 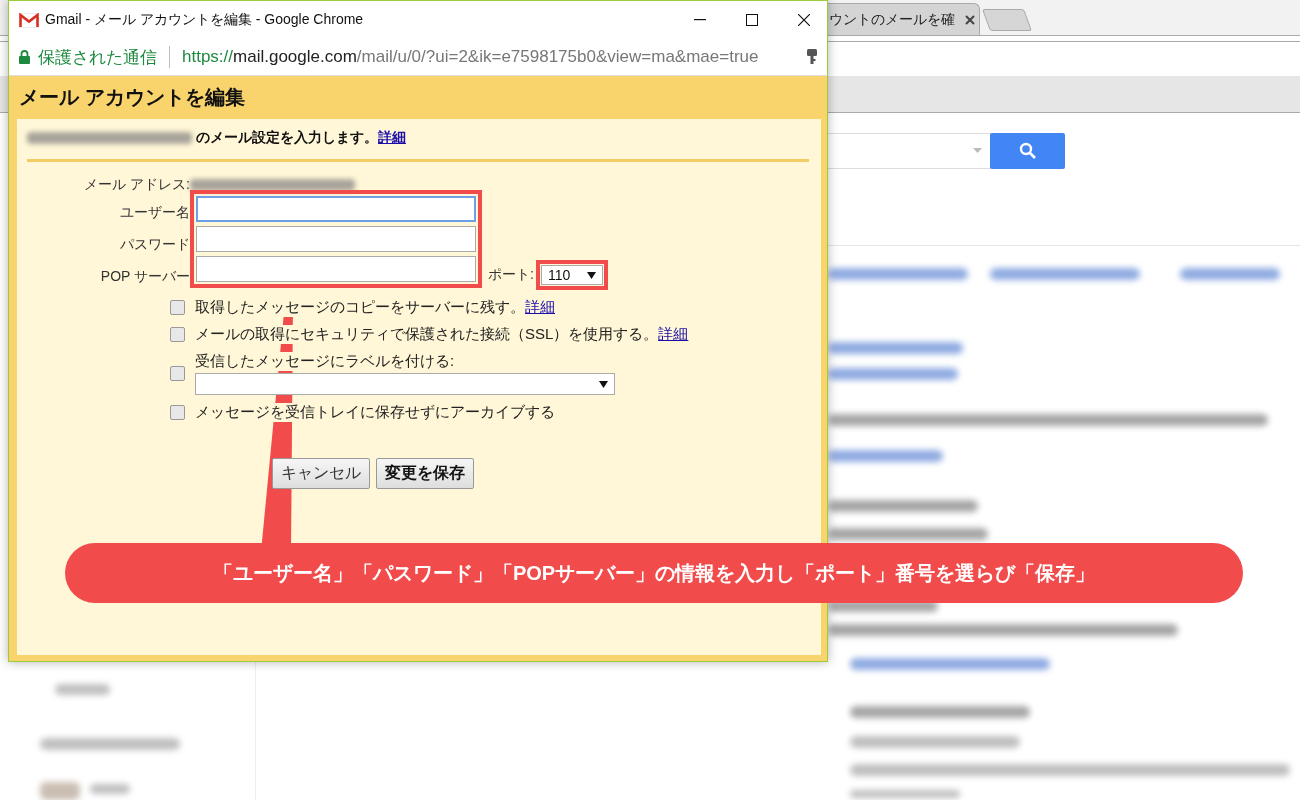 I want to click on port-select: 110, so click(x=571, y=275).